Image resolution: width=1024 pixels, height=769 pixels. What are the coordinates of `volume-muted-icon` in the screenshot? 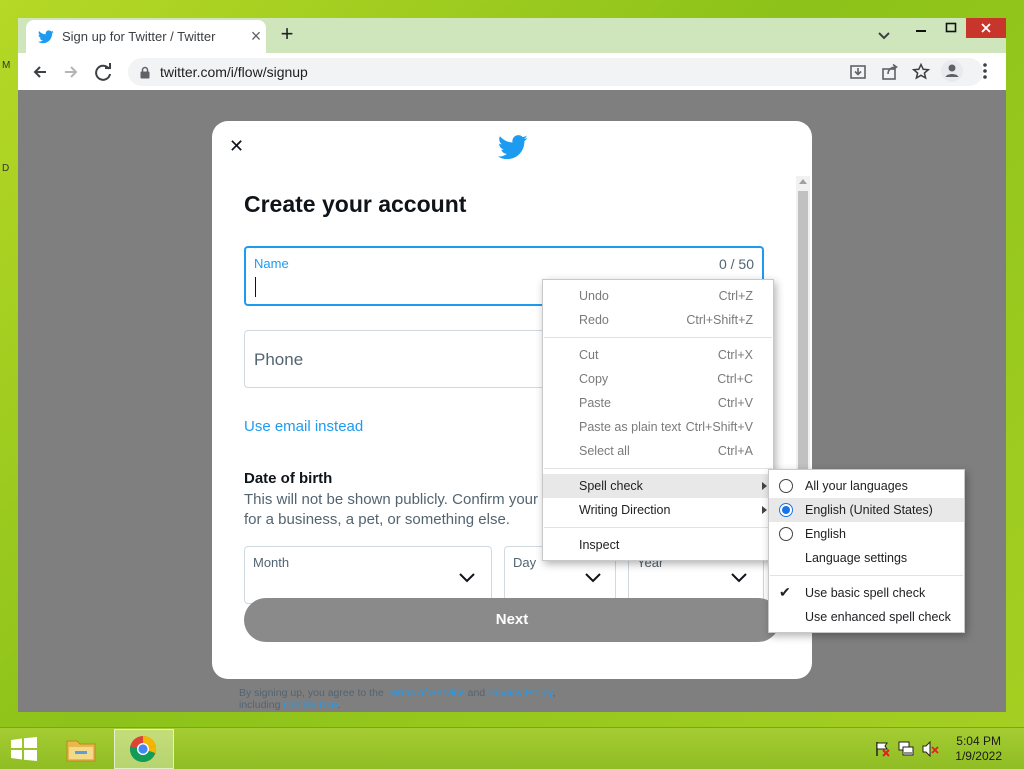 It's located at (931, 749).